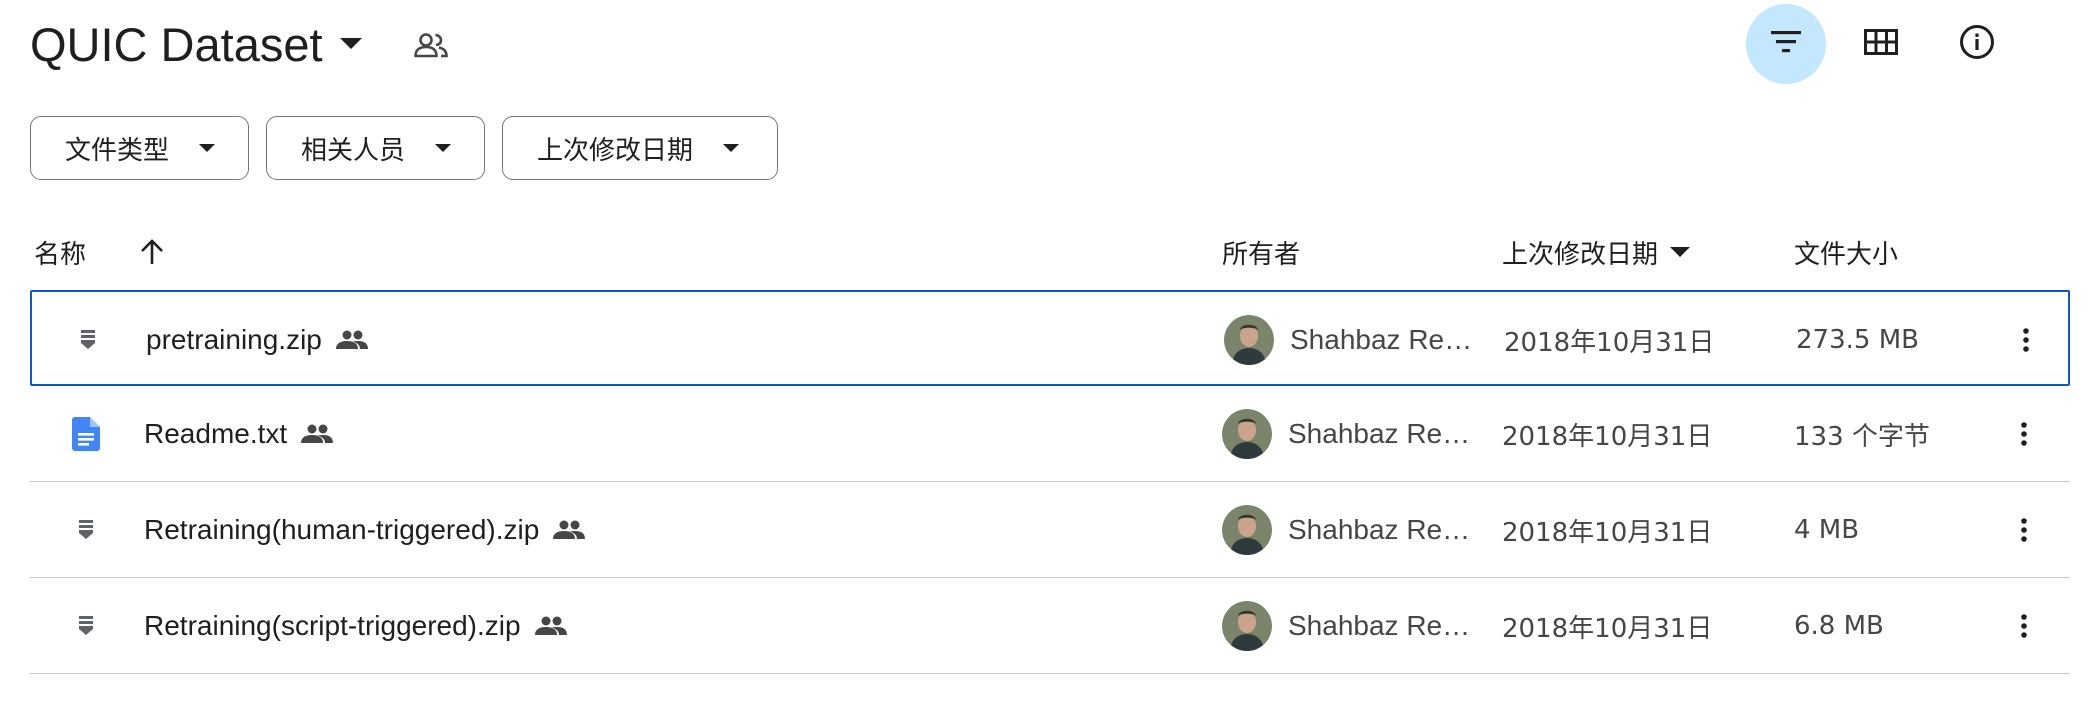  What do you see at coordinates (1050, 252) in the screenshot?
I see `column-header: 名称 所有者 上次修改日期 文件大小` at bounding box center [1050, 252].